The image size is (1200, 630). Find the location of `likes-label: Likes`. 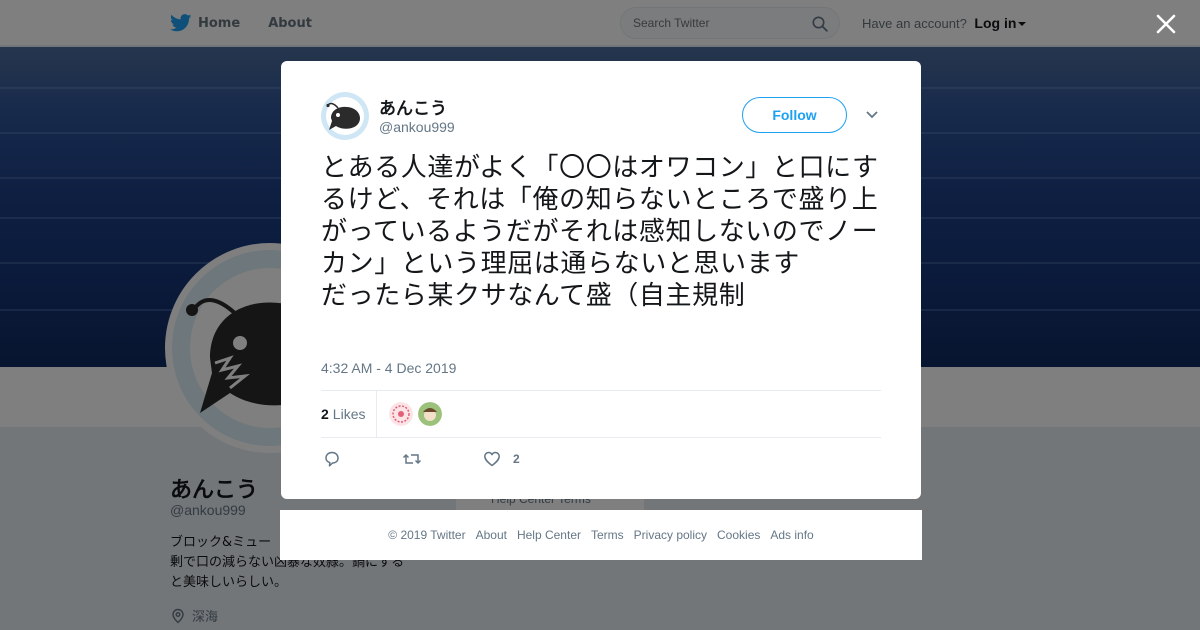

likes-label: Likes is located at coordinates (349, 414).